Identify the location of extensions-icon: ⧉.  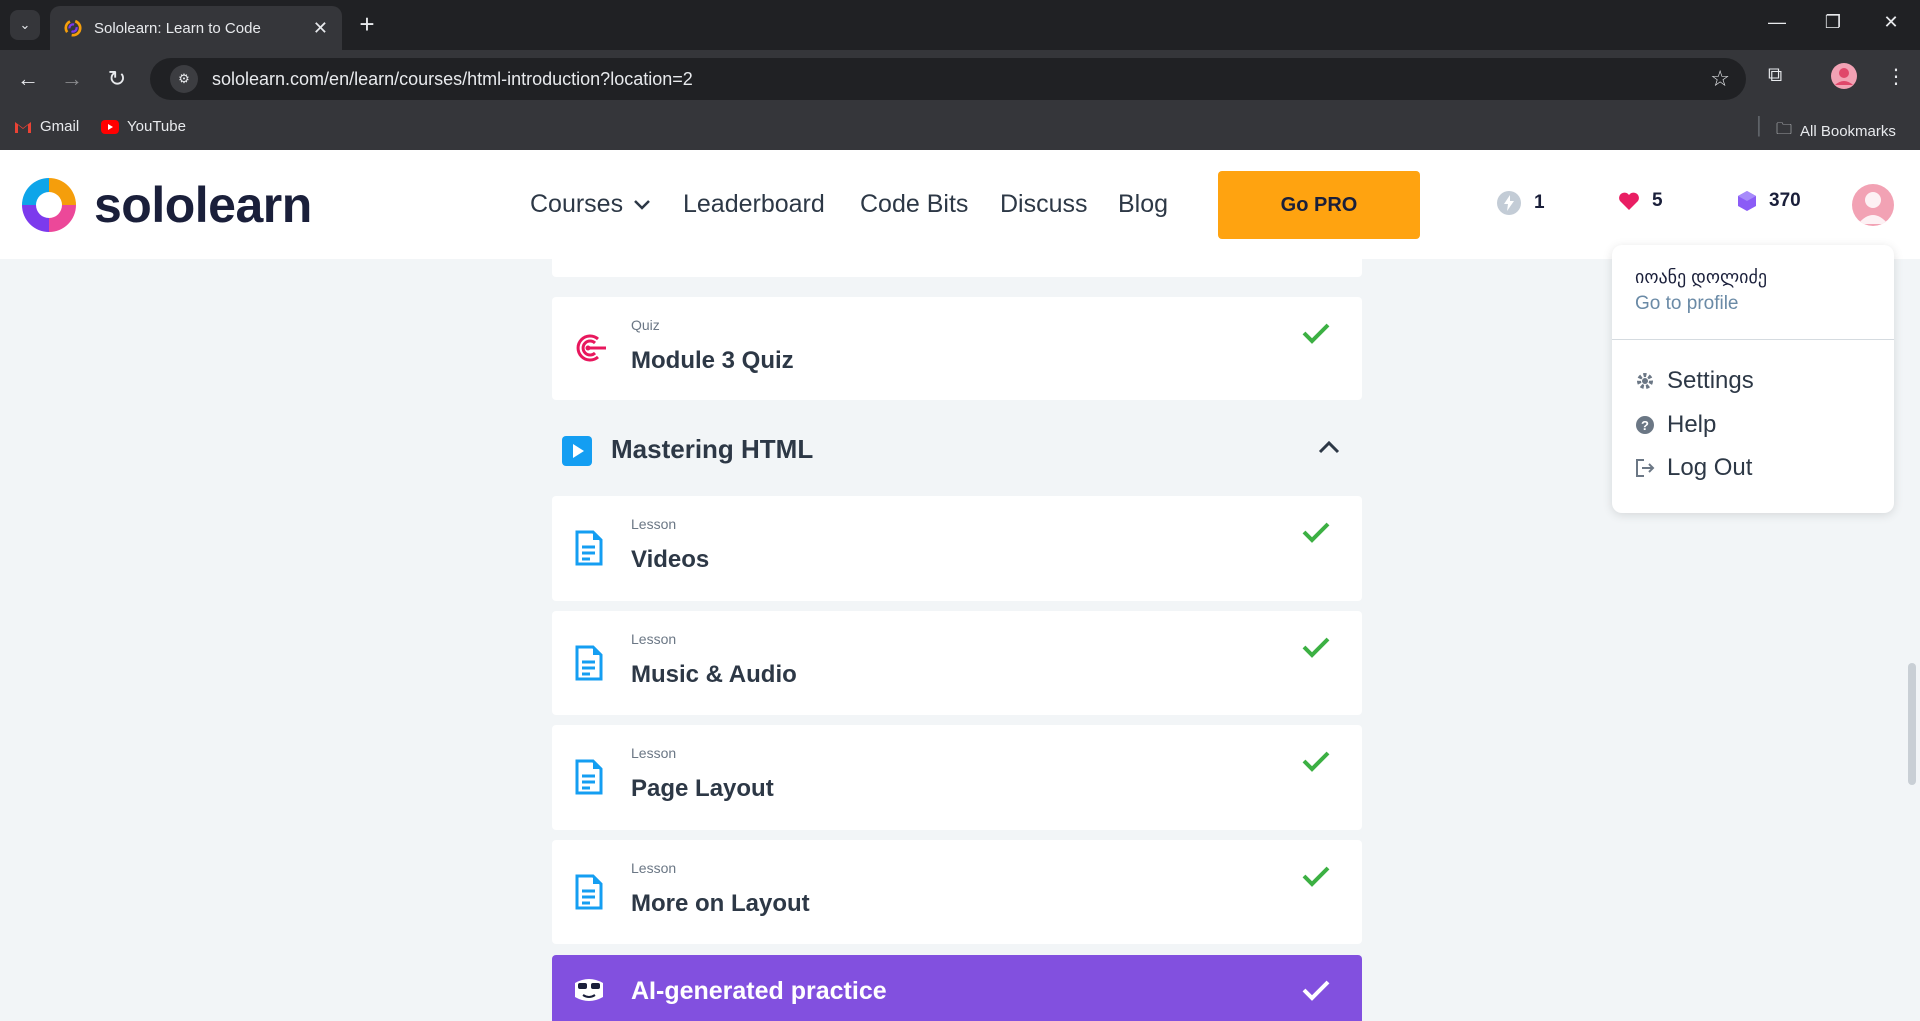
(1775, 75).